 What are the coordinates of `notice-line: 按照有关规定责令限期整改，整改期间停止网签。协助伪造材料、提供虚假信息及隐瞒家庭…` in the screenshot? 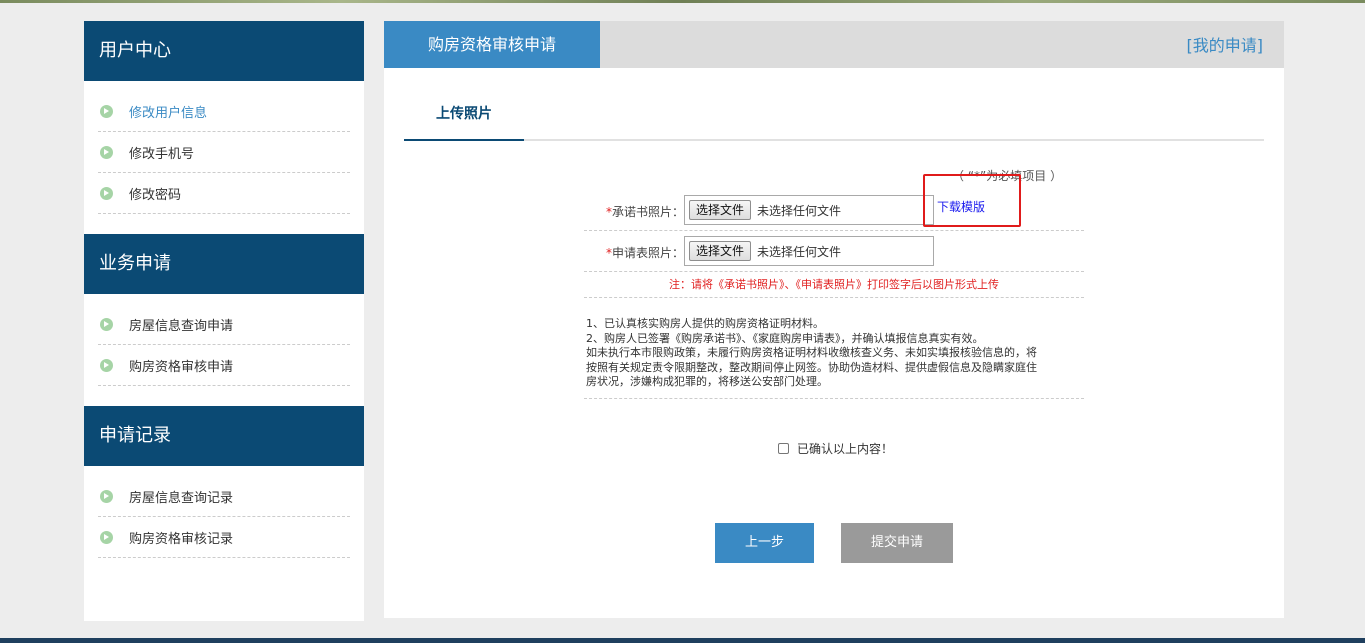 It's located at (811, 367).